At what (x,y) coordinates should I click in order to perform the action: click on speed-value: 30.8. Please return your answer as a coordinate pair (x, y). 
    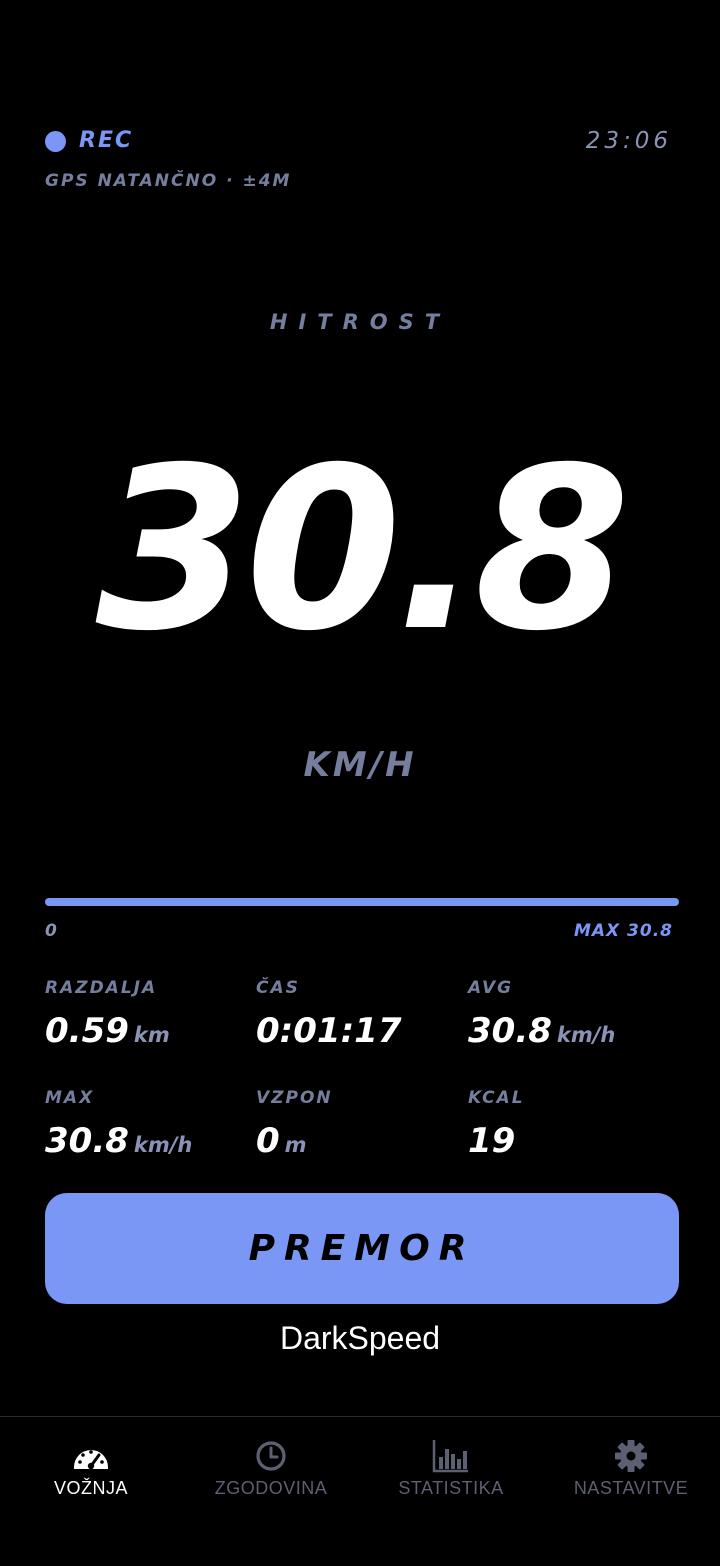
    Looking at the image, I should click on (363, 549).